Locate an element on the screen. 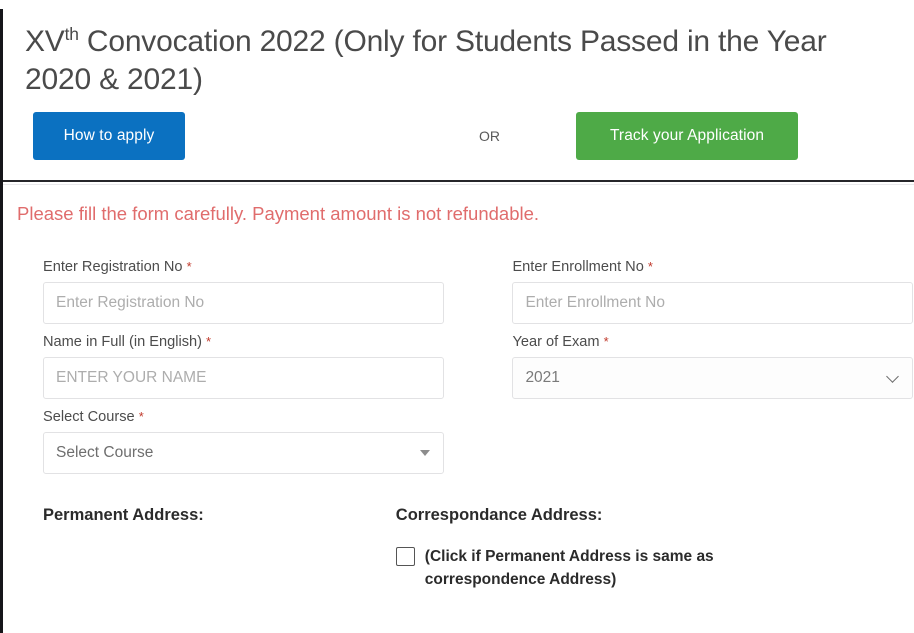  registration-no-field-group: Enter Registration No * is located at coordinates (239, 291).